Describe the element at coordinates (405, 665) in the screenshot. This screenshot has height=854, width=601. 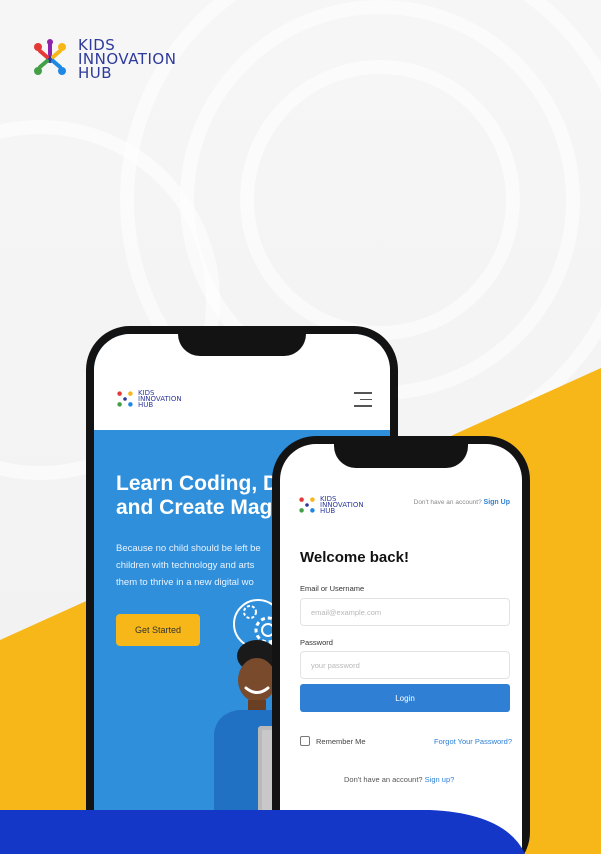
I see `password-field: your password` at that location.